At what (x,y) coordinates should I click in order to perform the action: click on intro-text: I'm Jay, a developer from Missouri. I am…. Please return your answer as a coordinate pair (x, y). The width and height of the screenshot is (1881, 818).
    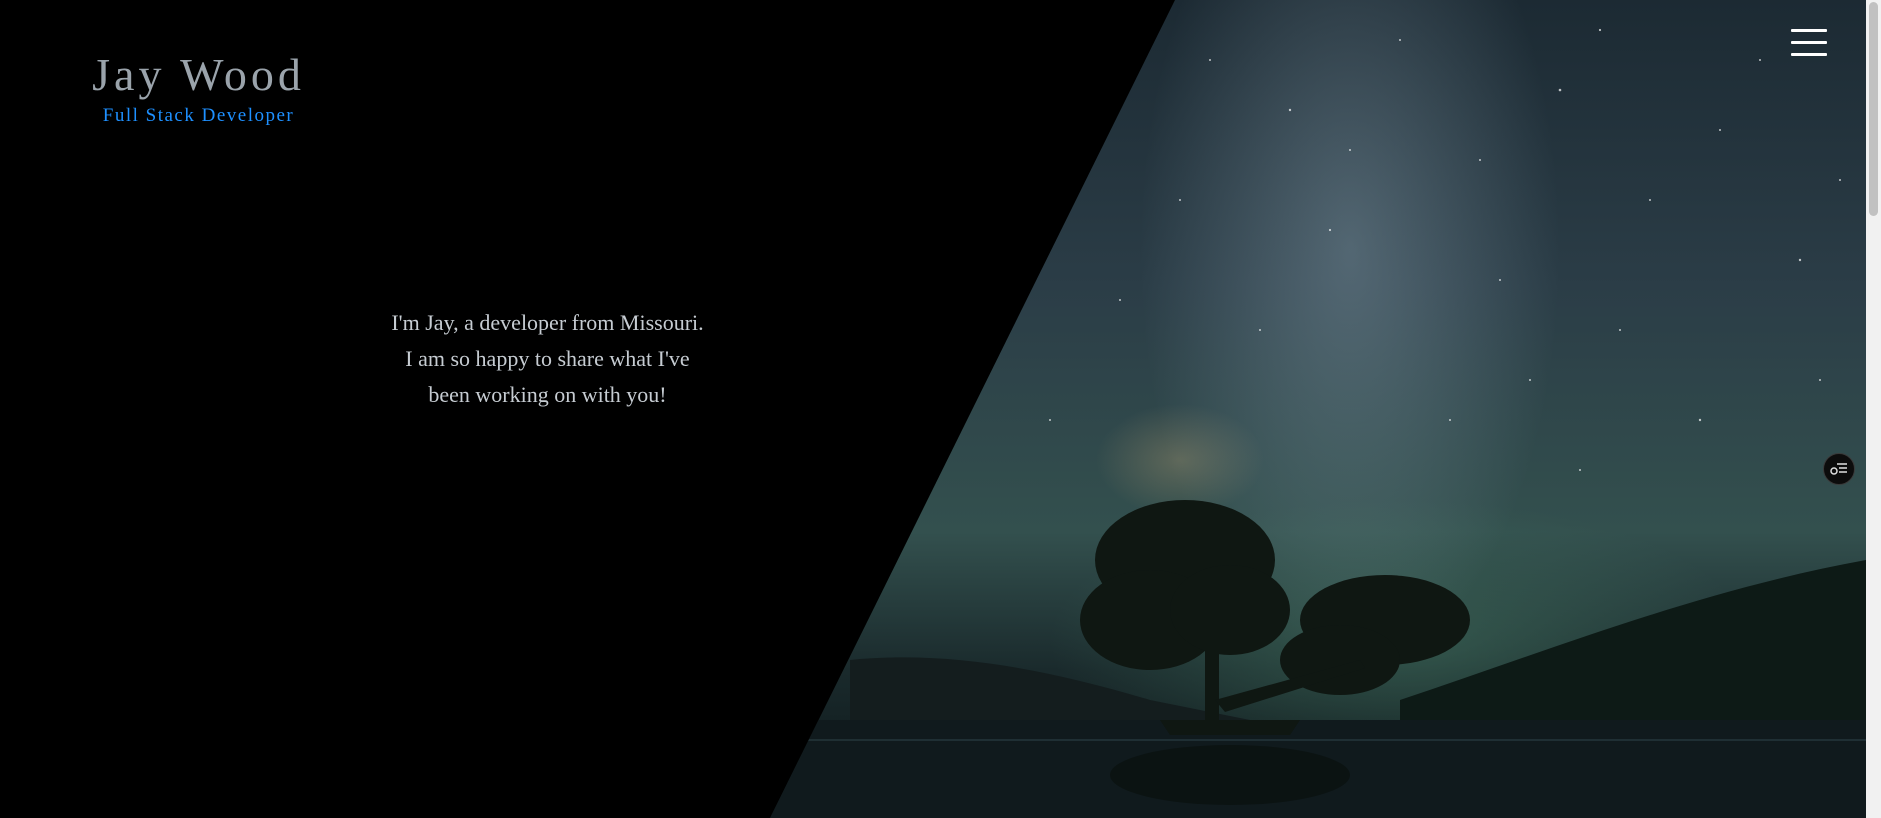
    Looking at the image, I should click on (547, 359).